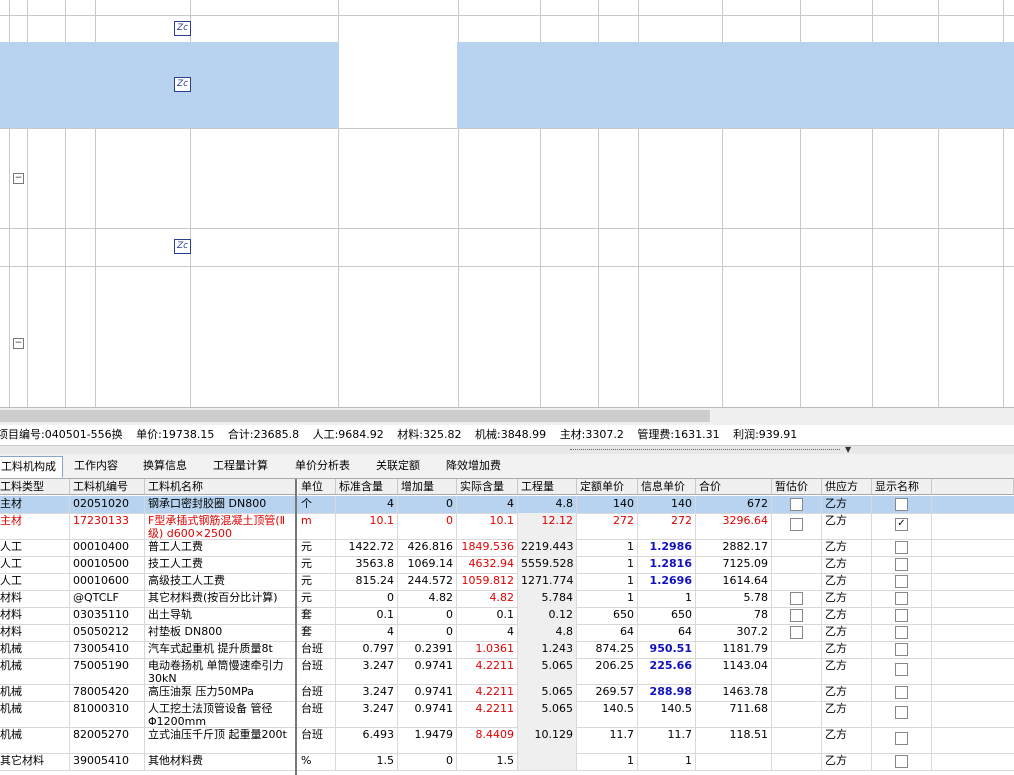  Describe the element at coordinates (220, 615) in the screenshot. I see `cell-name: 出土导轨` at that location.